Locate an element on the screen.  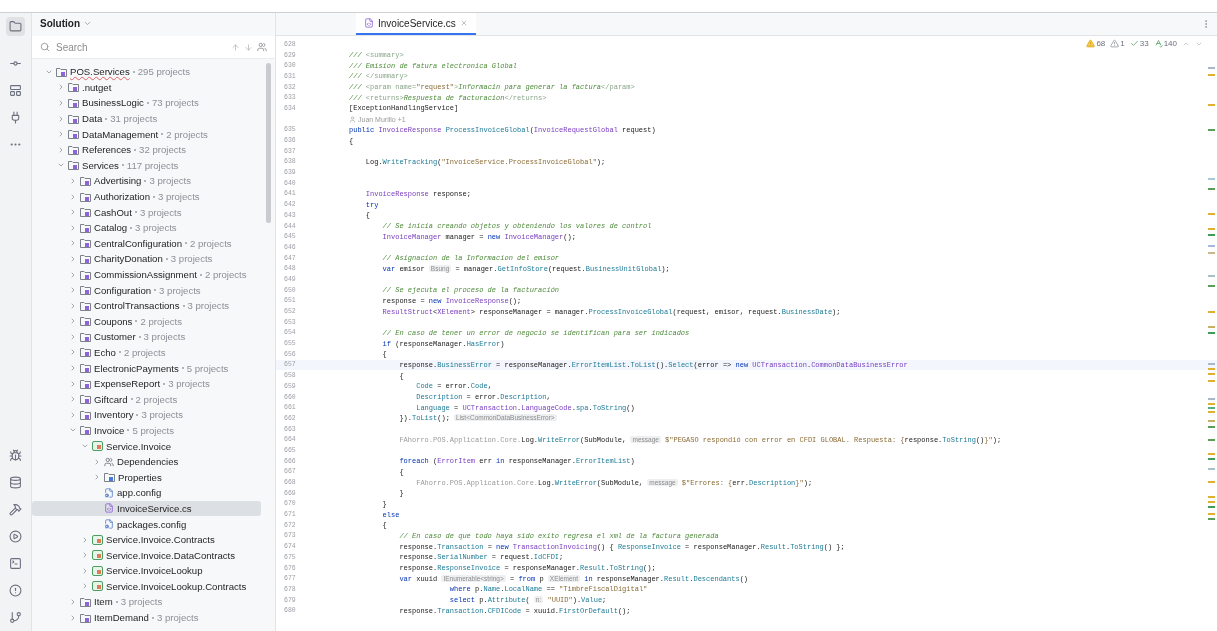
tree-item: Dependencies is located at coordinates (146, 461).